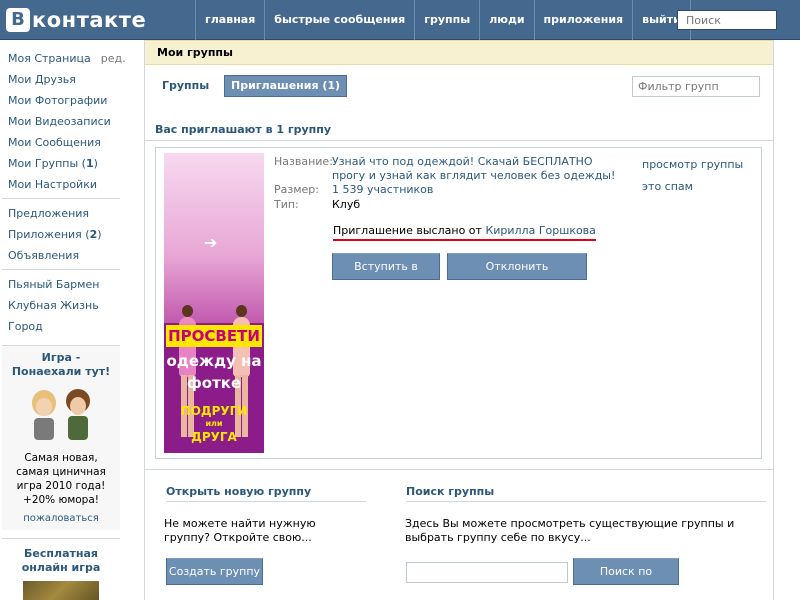  I want to click on sidebar-item-label: Предложения, so click(49, 213).